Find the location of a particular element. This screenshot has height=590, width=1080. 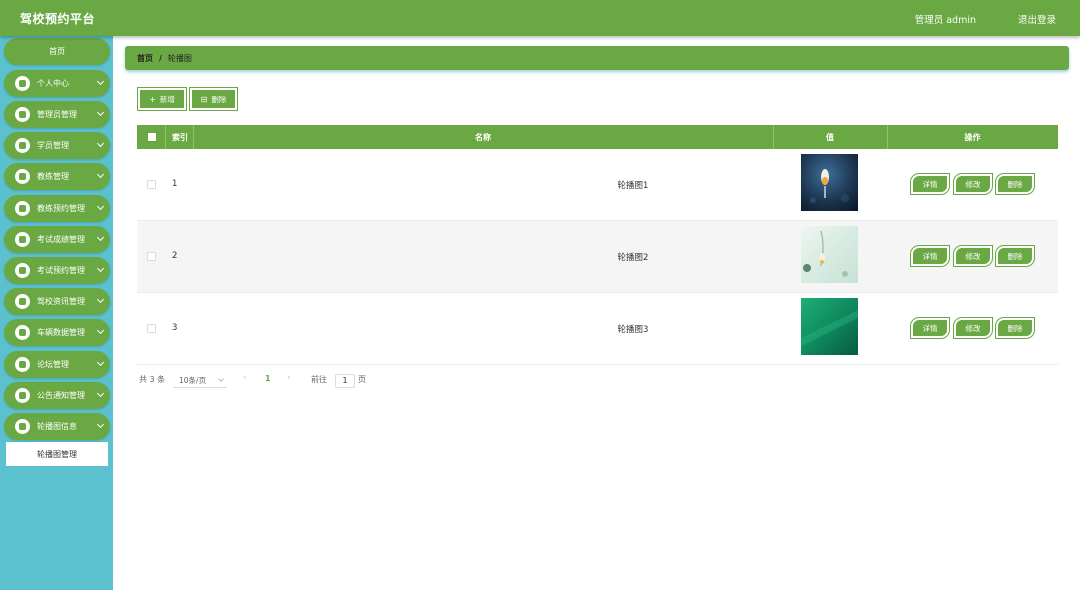

sidebar-item-label: 考试预约管理 is located at coordinates (61, 270).